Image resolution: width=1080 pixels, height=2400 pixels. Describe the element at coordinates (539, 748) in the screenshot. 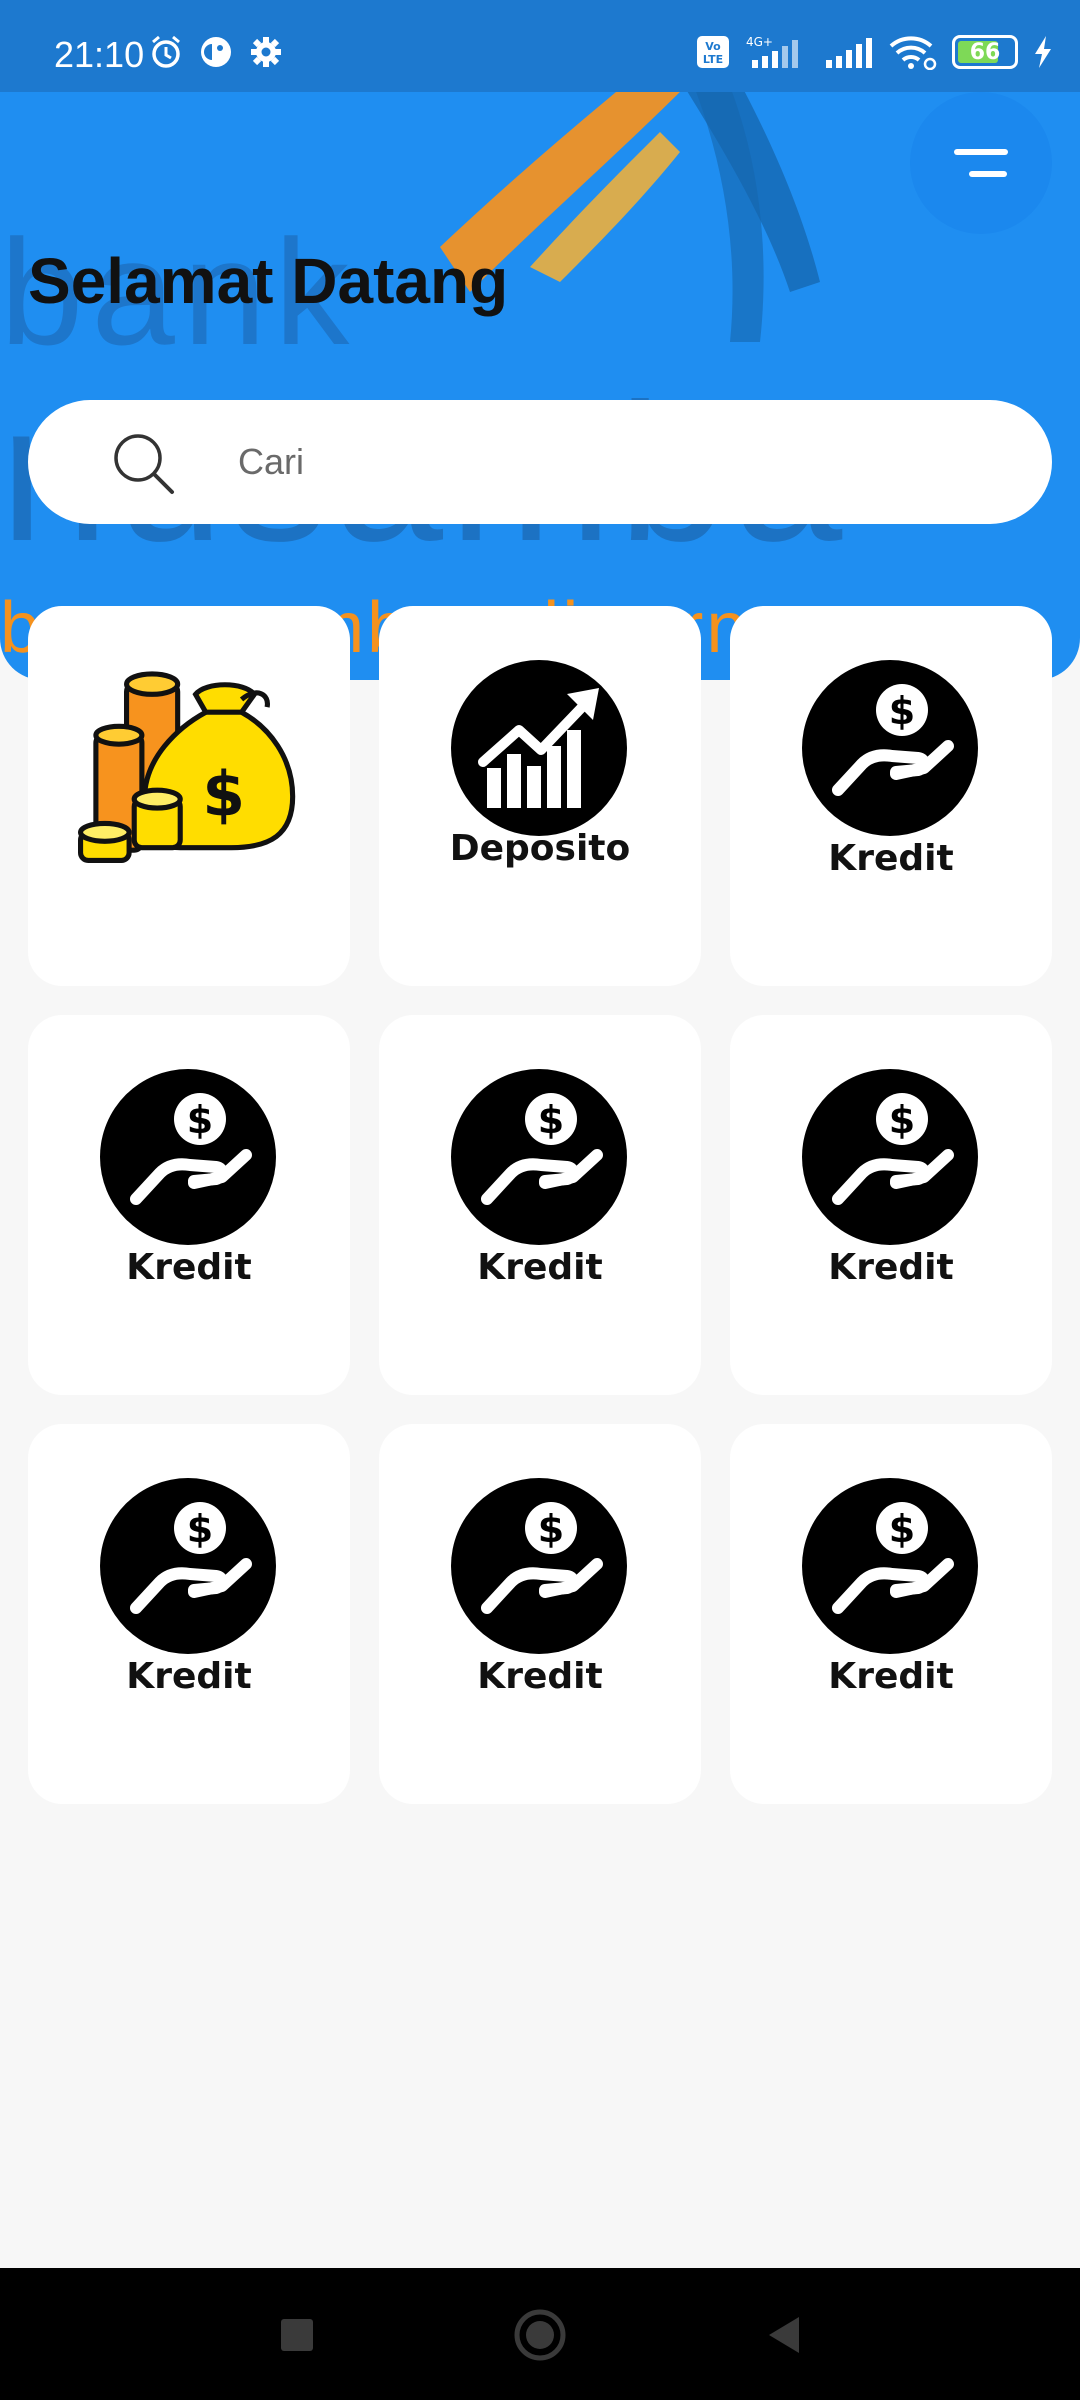

I see `chart-growth-icon` at that location.